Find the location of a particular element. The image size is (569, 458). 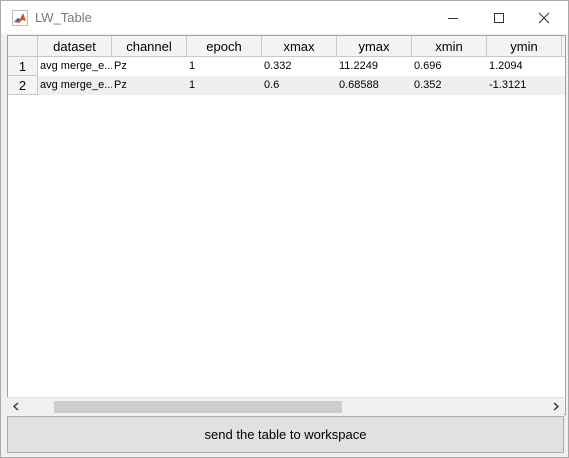

column-header-dataset: dataset is located at coordinates (75, 46).